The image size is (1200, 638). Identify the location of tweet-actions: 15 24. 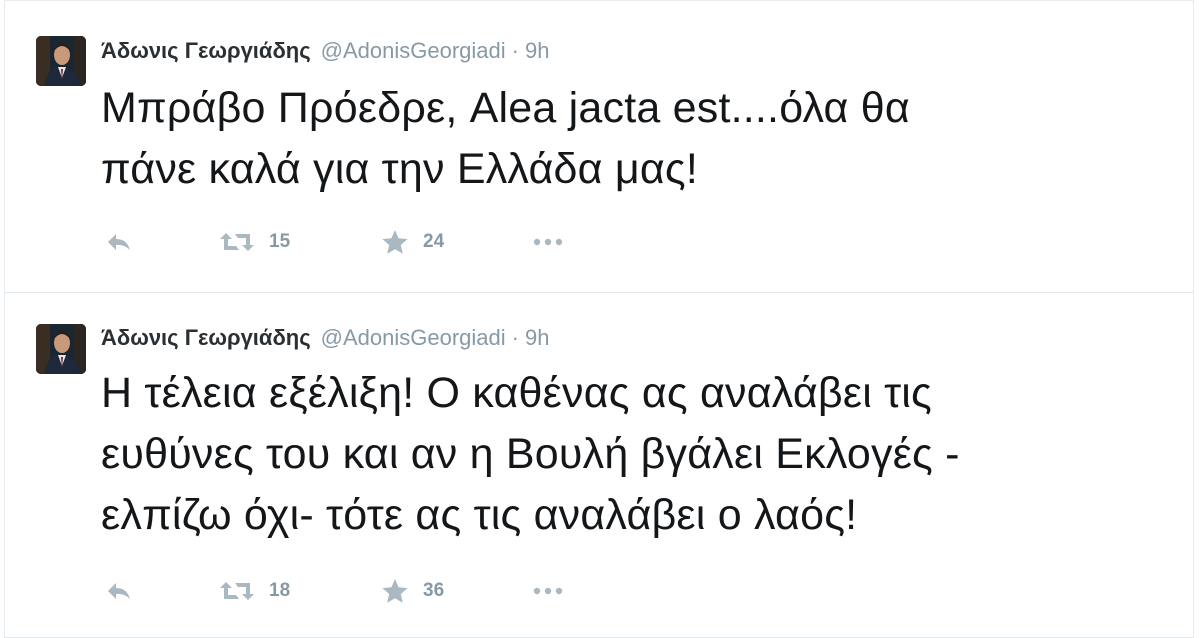
(401, 242).